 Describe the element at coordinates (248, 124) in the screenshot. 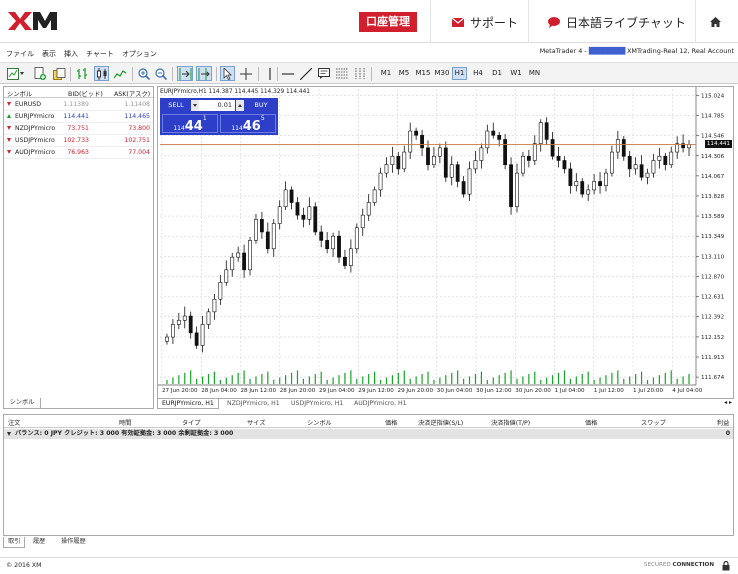

I see `buy-price: 114465` at that location.